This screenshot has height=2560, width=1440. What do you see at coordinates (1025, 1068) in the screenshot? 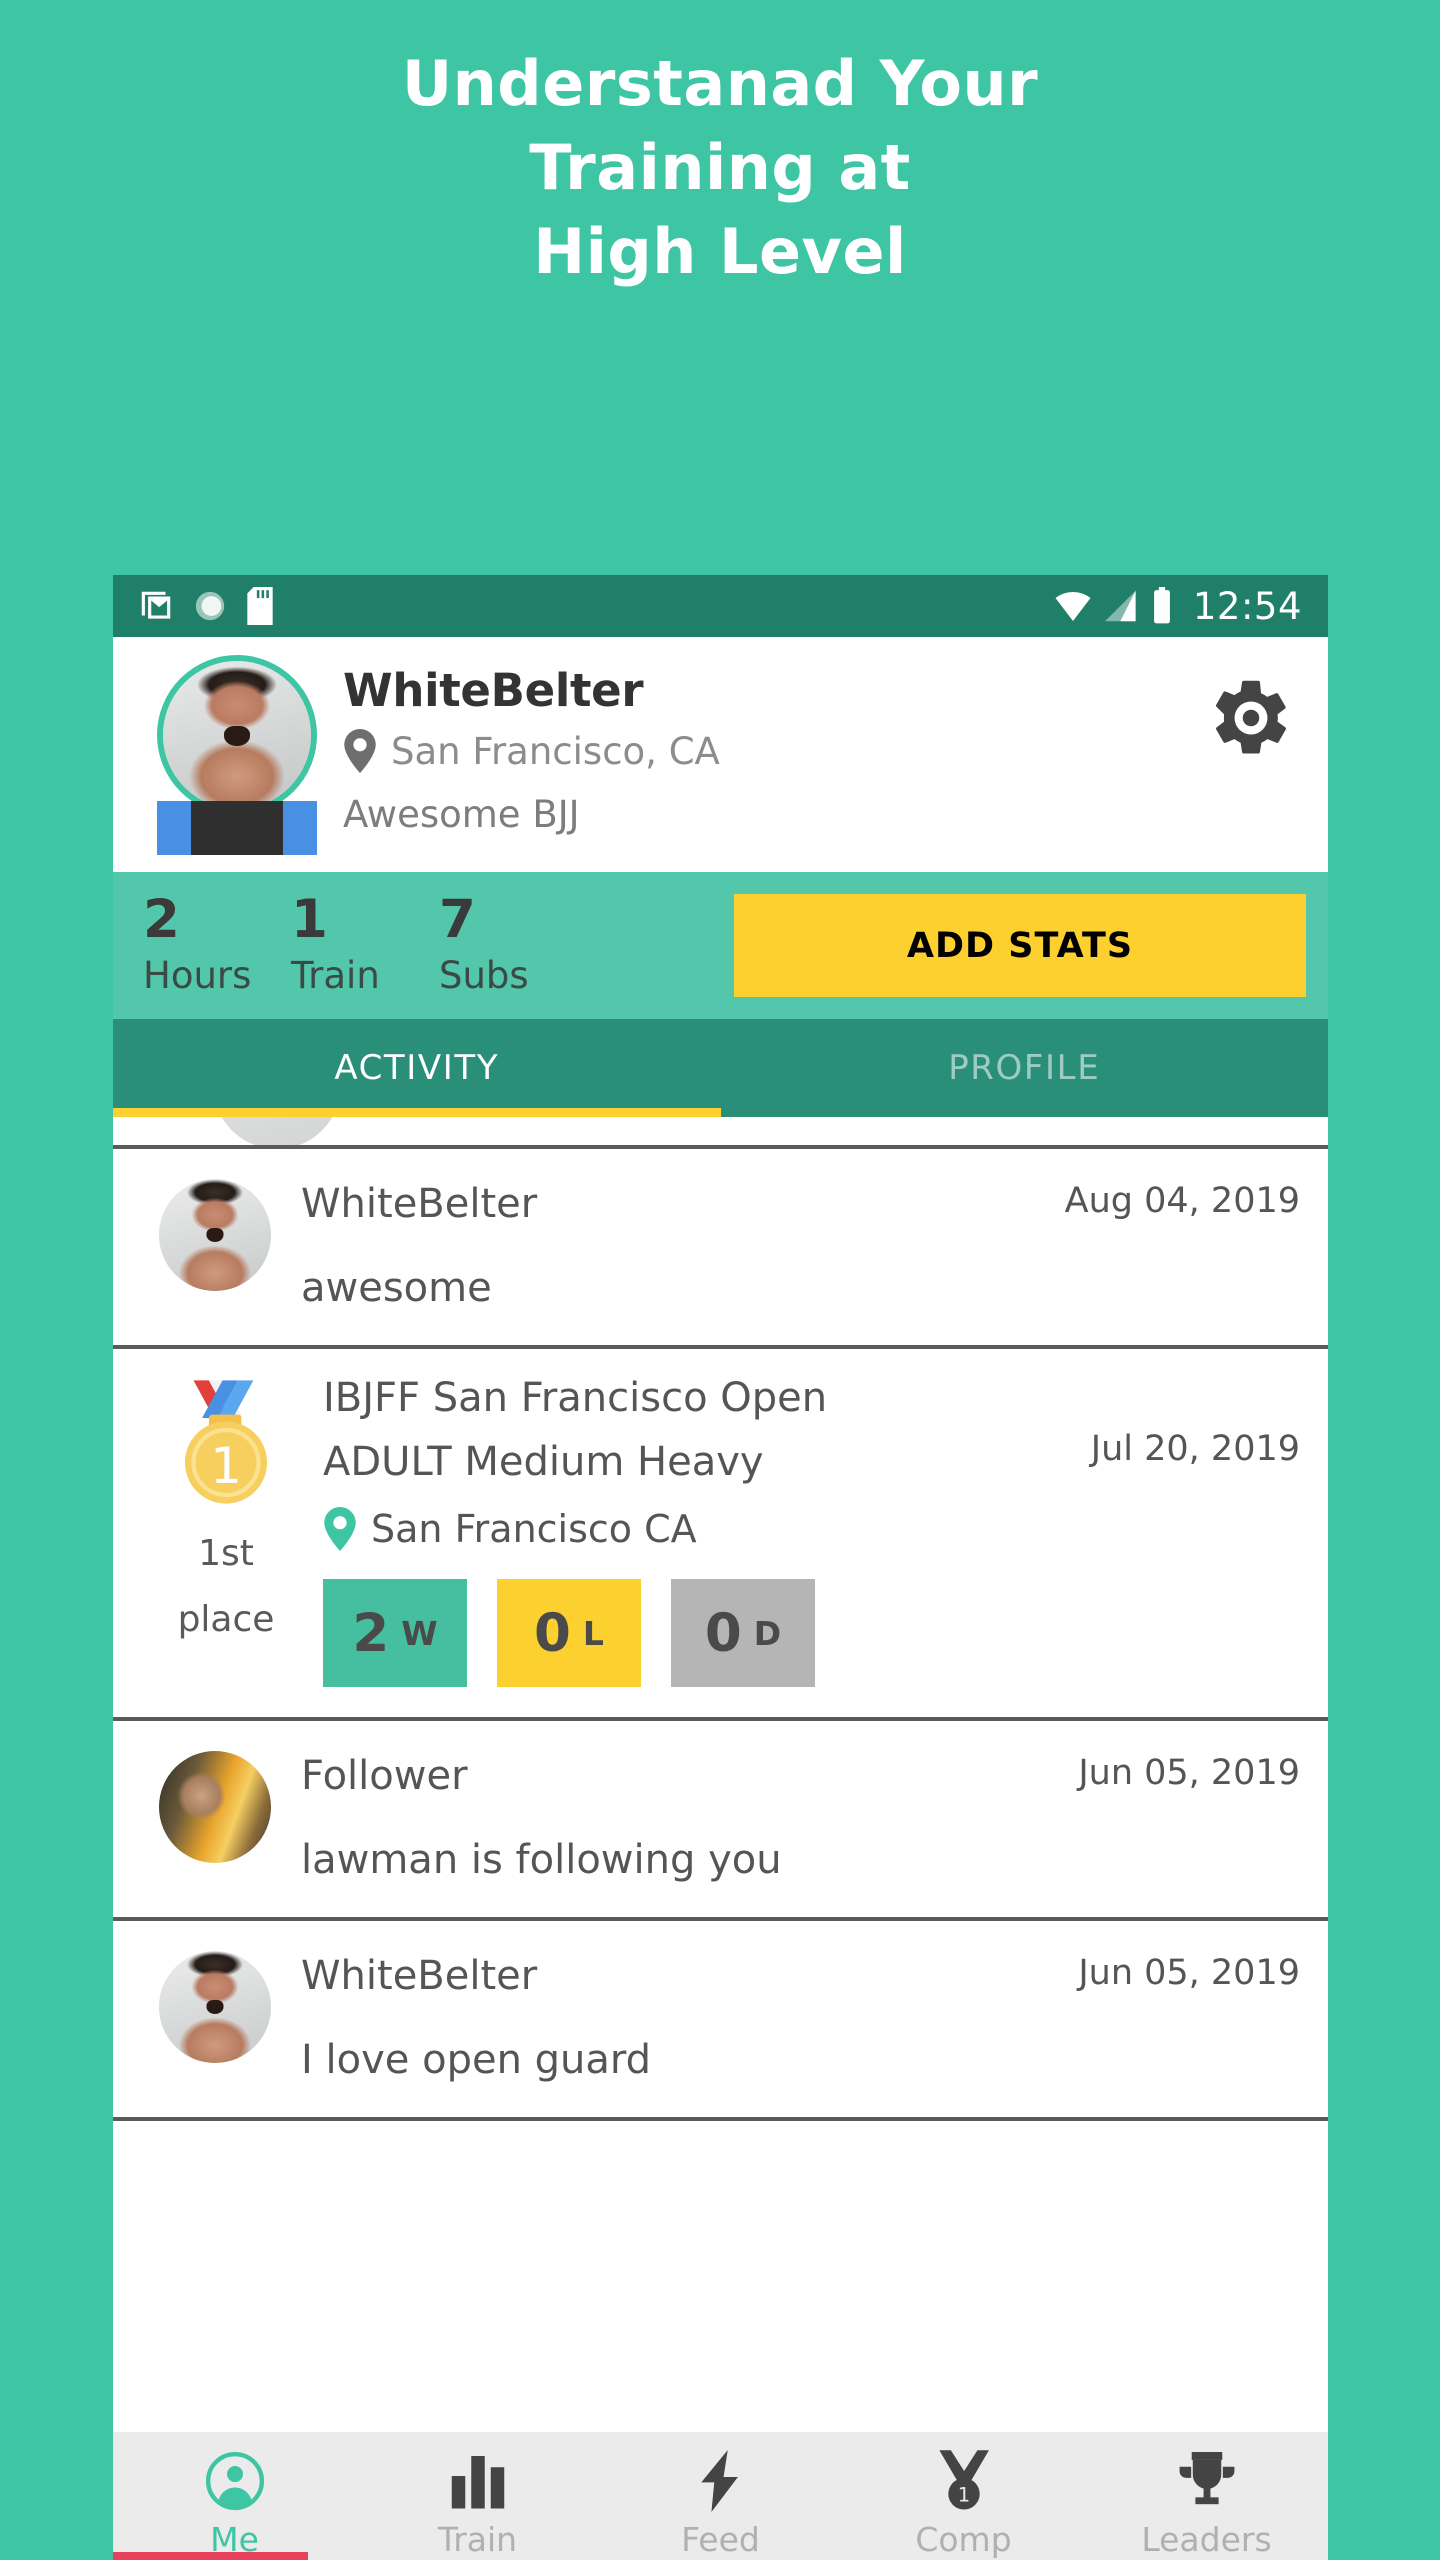
I see `tab-profile: PROFILE` at bounding box center [1025, 1068].